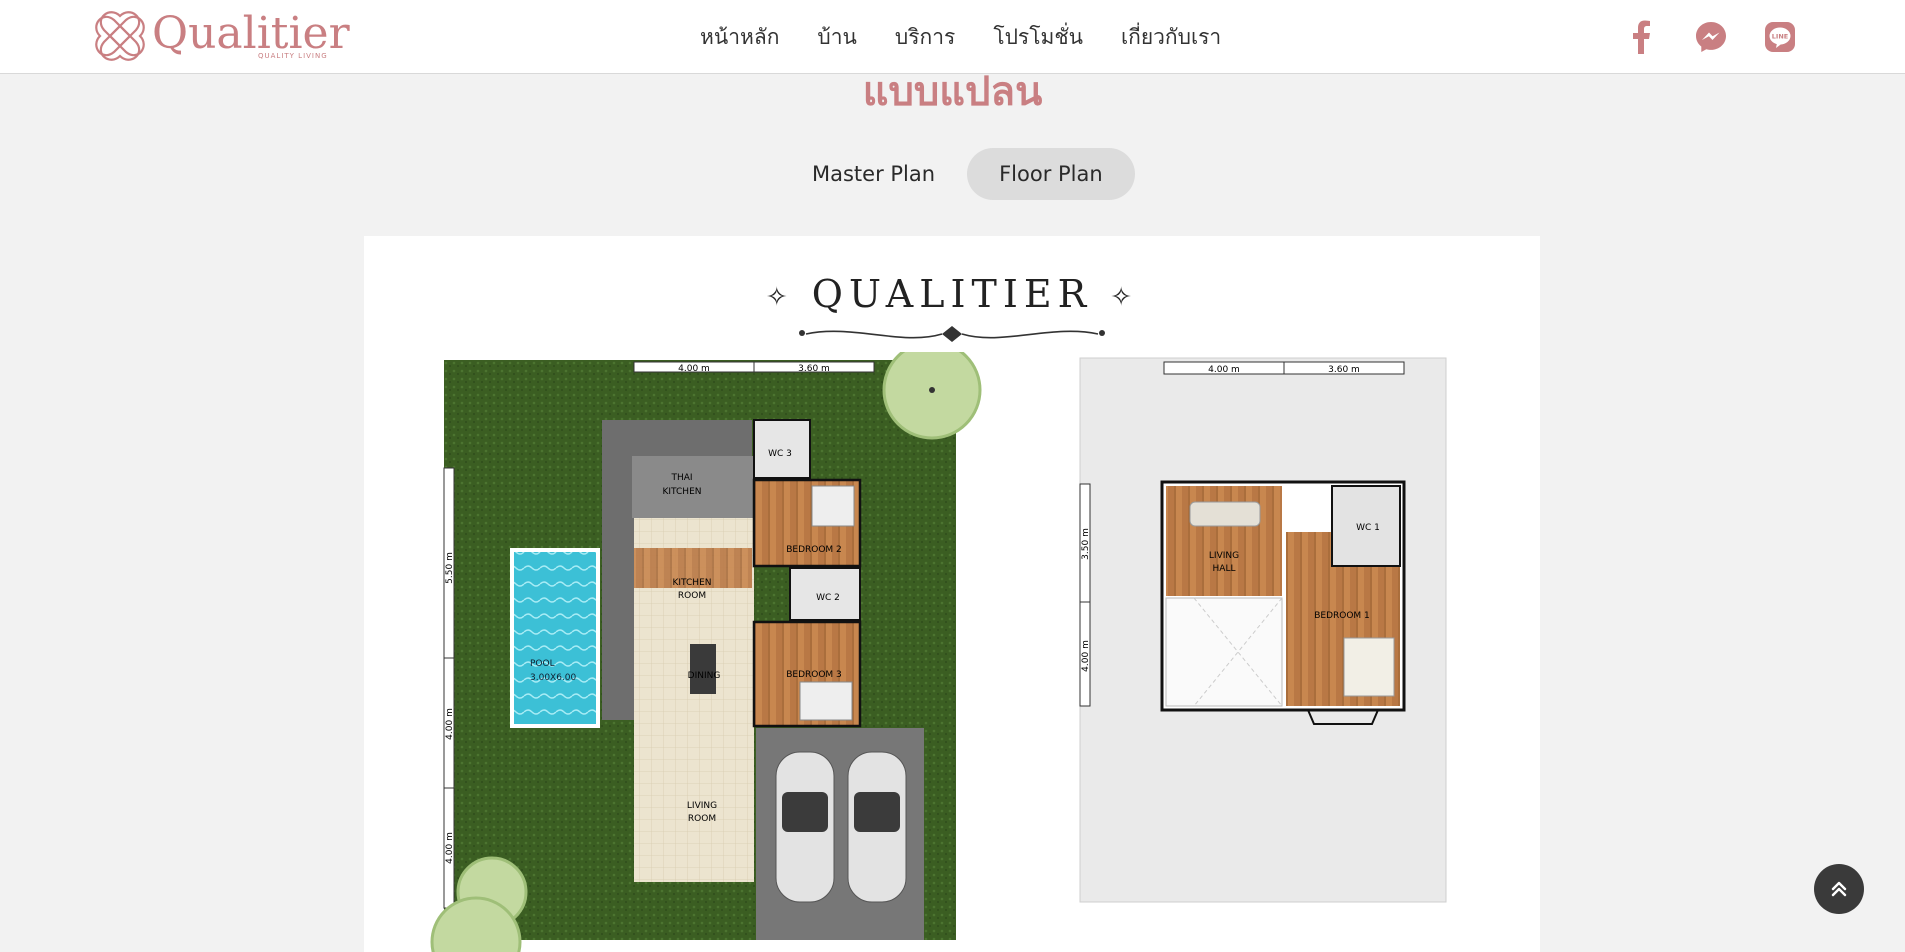 Image resolution: width=1905 pixels, height=952 pixels. I want to click on logo-text: Qualitier, so click(251, 33).